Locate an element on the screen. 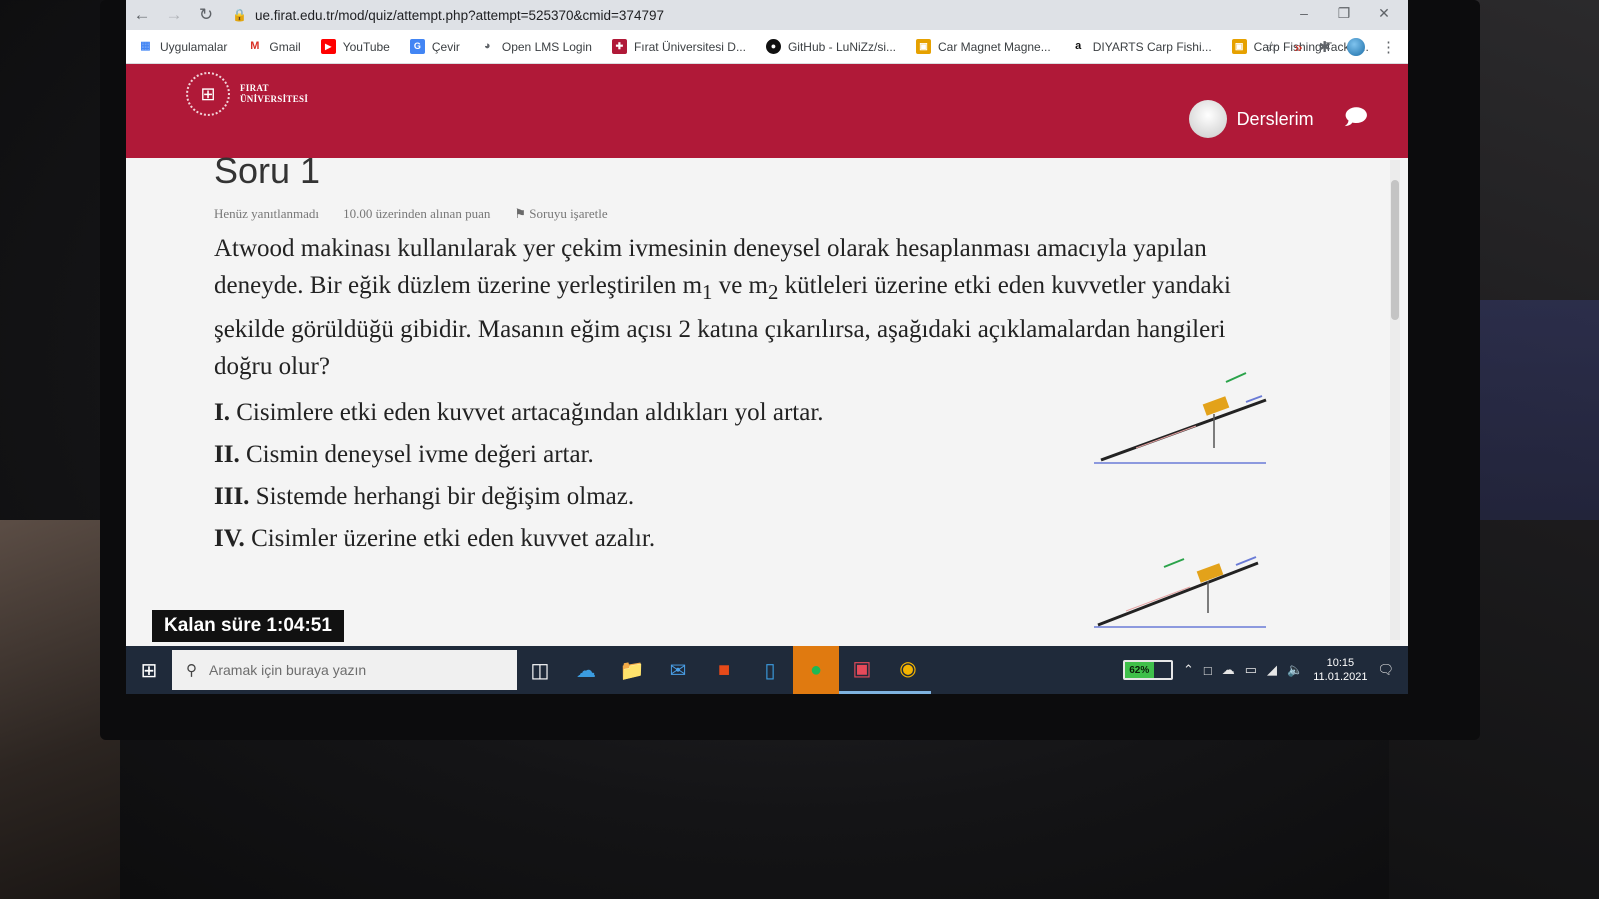 This screenshot has height=899, width=1599. spotify-icon: ● is located at coordinates (816, 670).